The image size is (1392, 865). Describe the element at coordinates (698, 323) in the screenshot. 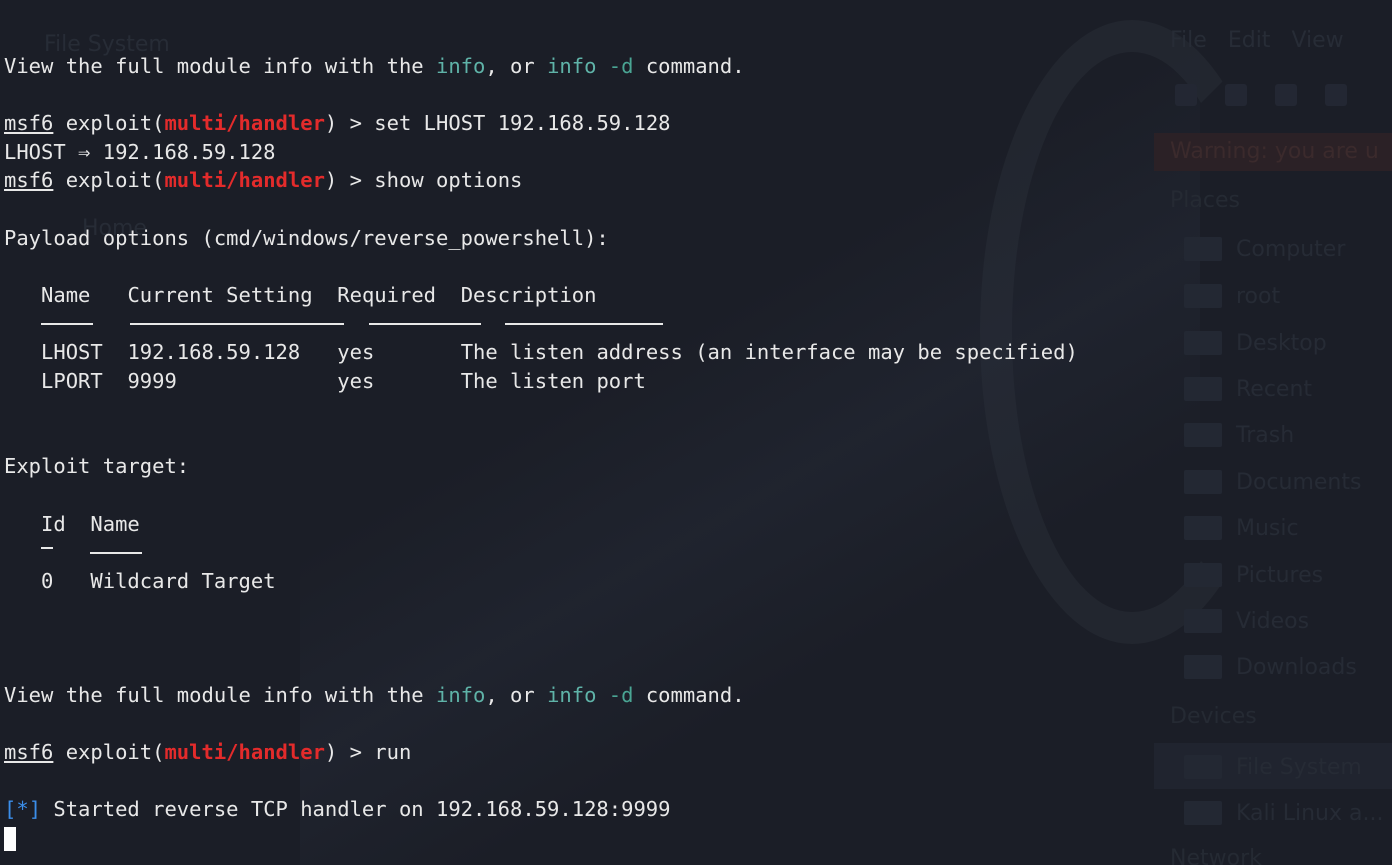

I see `payload-table-rule` at that location.